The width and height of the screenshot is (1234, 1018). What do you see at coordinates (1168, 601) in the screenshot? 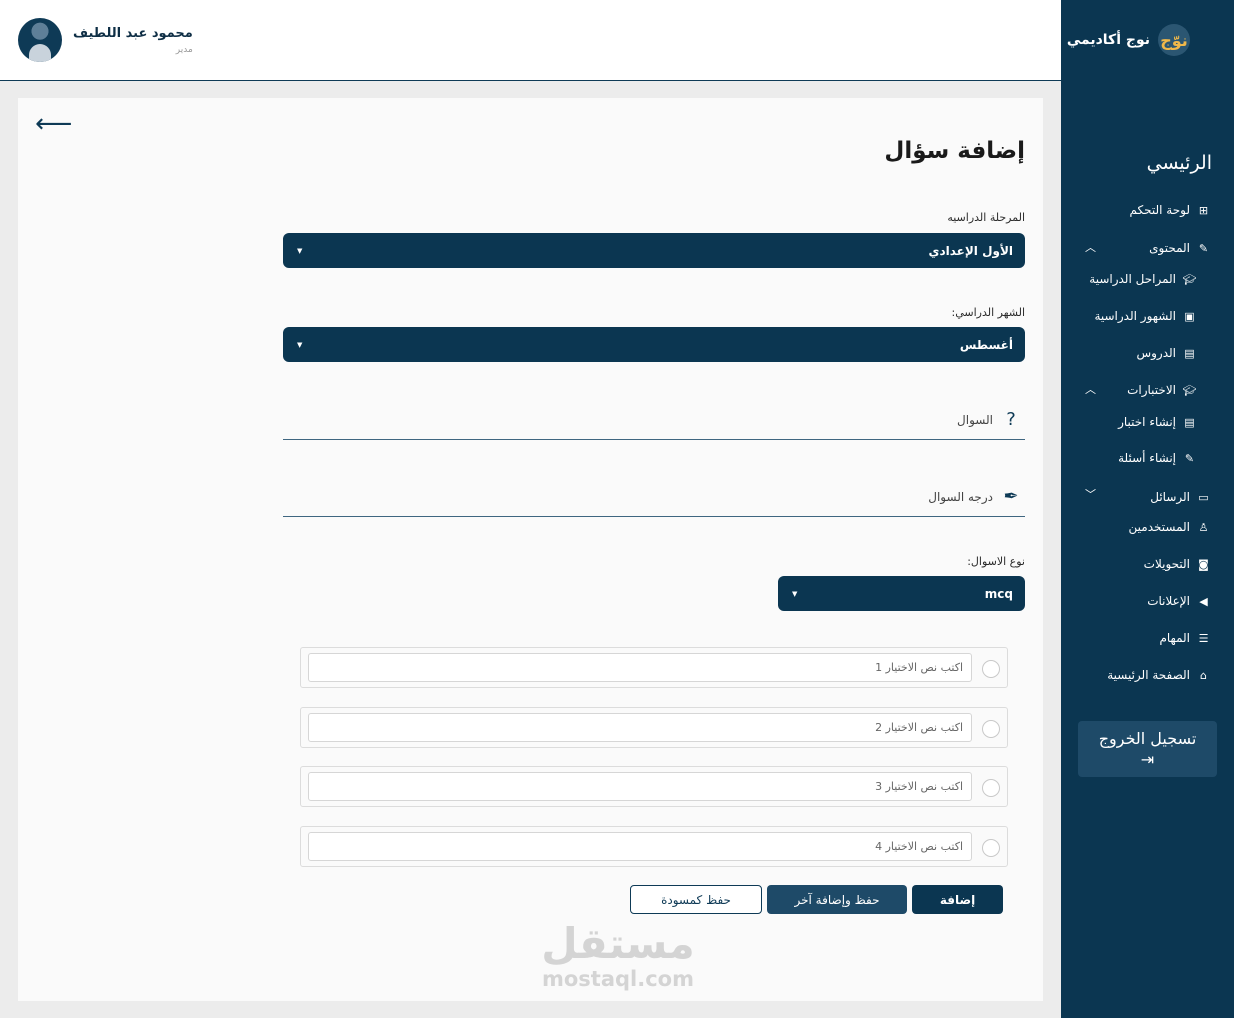
I see `sidebar-item-label: الإعلانات` at bounding box center [1168, 601].